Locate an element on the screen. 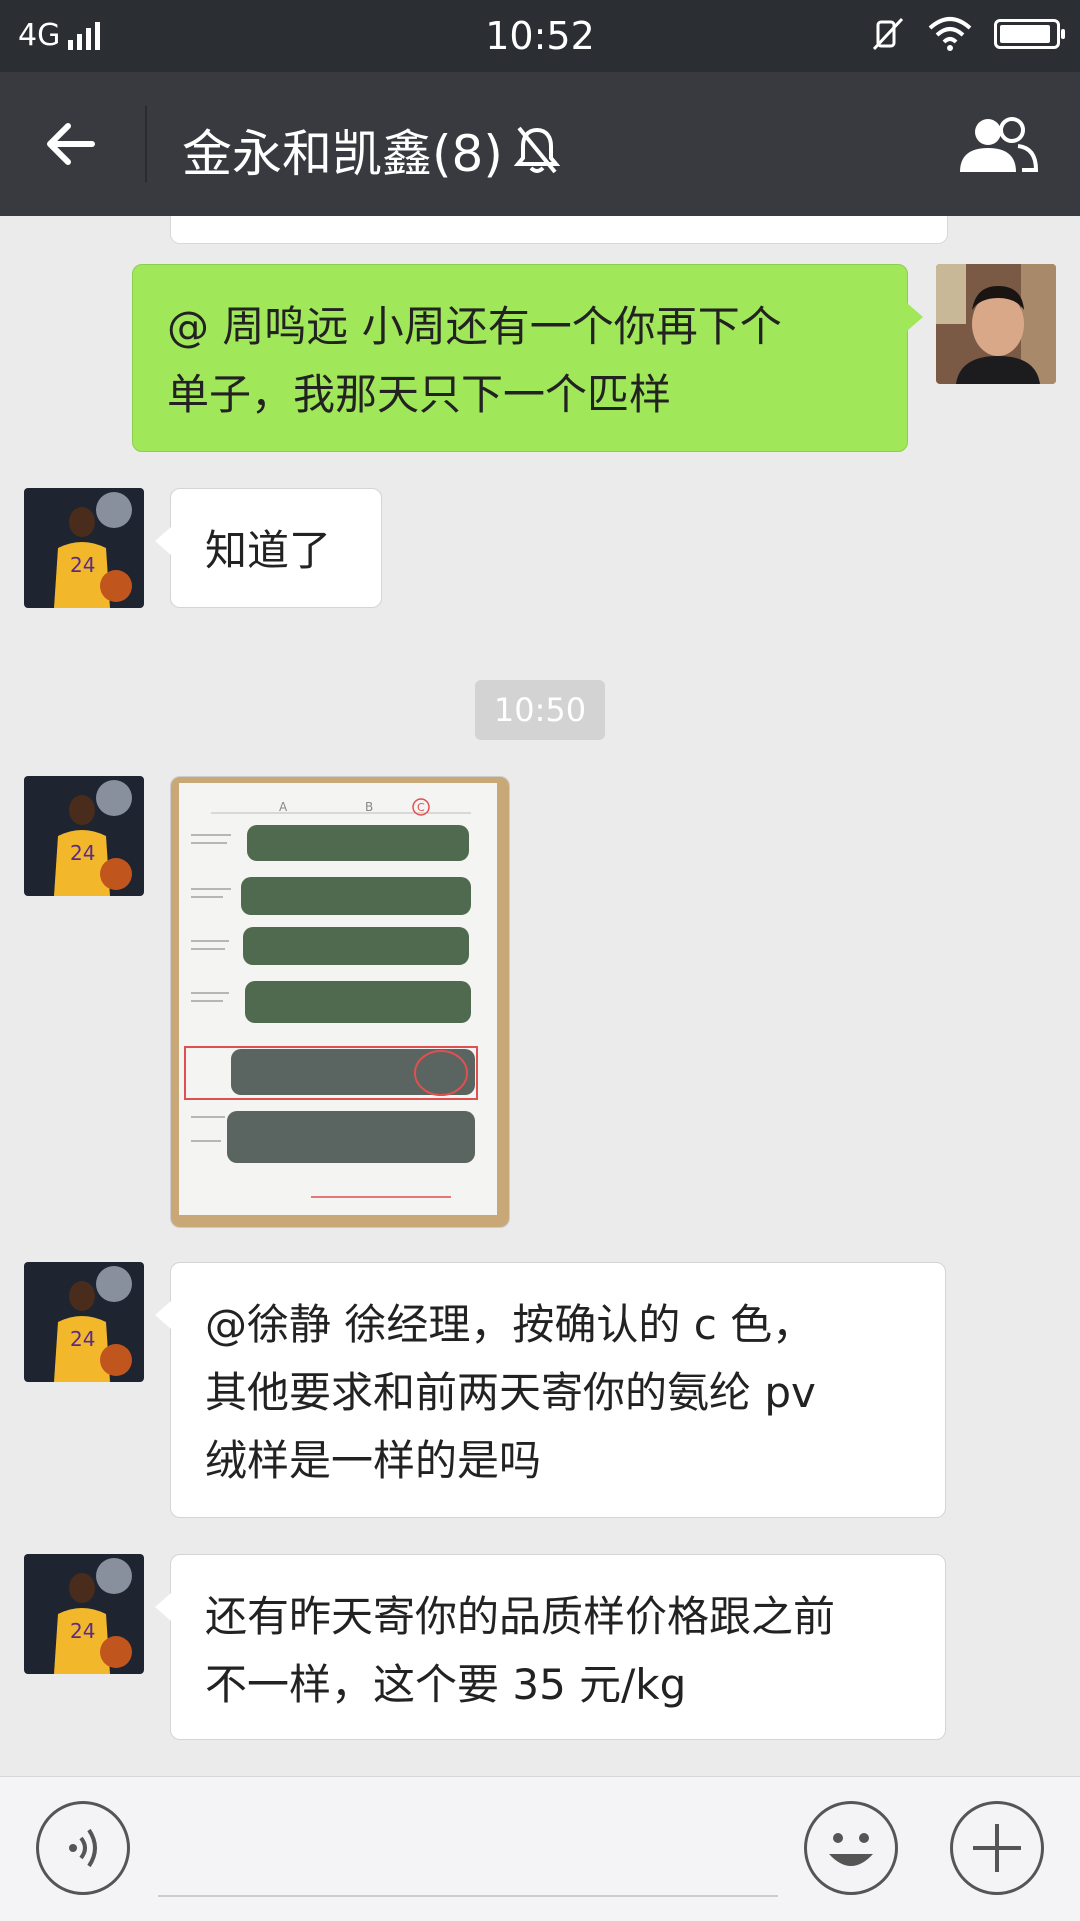 This screenshot has height=1921, width=1080. message-text-line: 还有昨天寄你的品质样价格跟之前 is located at coordinates (520, 1616).